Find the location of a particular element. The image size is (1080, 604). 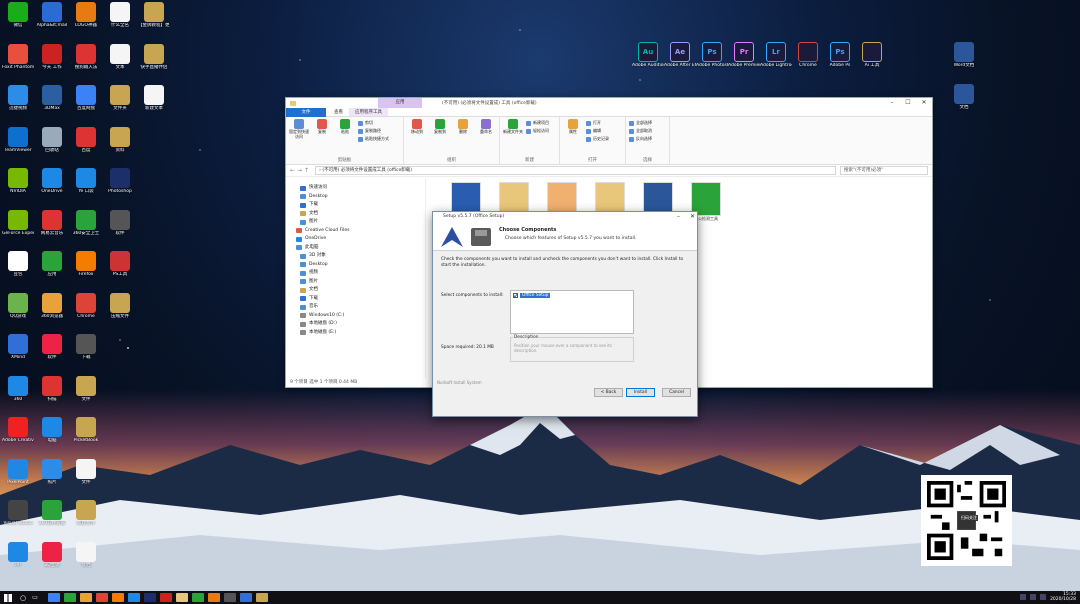

desktop-icon: 文本 is located at coordinates (120, 56).